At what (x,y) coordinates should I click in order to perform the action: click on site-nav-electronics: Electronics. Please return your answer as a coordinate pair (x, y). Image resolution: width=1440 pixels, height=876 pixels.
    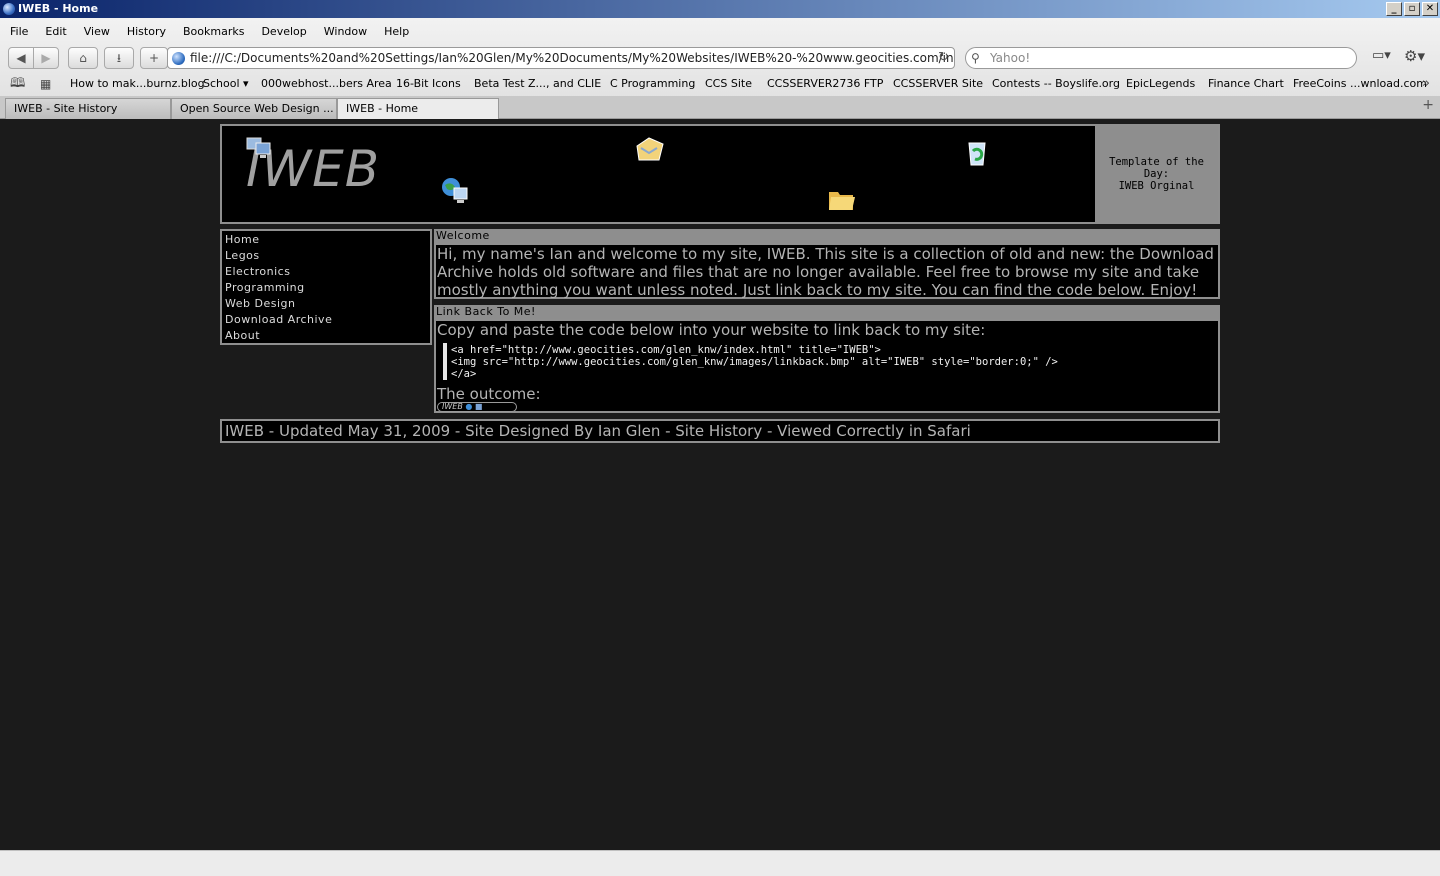
    Looking at the image, I should click on (257, 271).